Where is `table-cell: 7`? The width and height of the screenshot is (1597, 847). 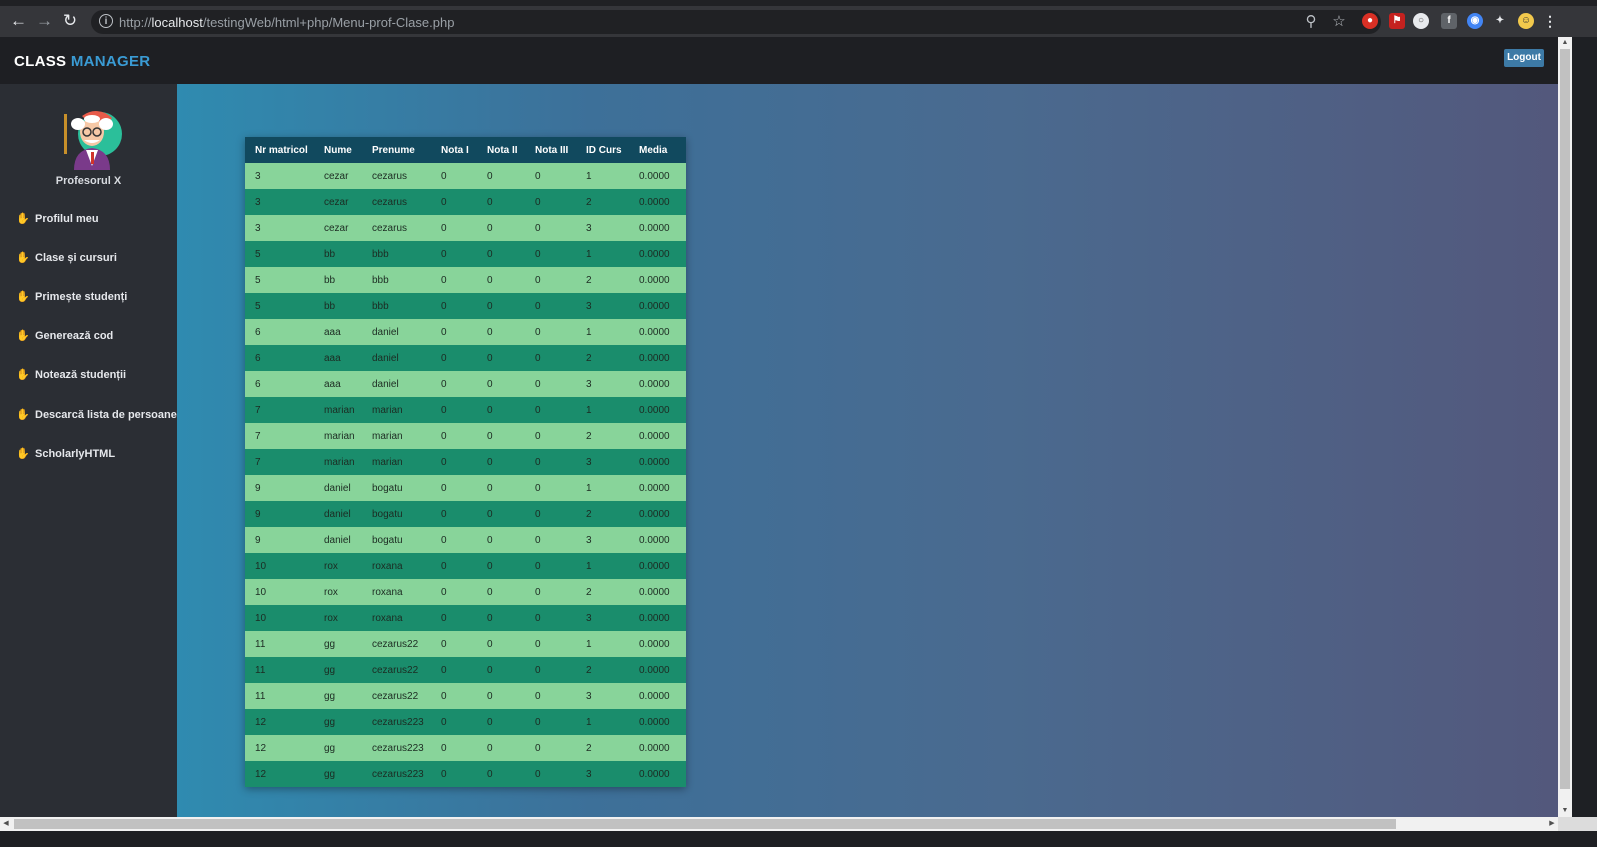 table-cell: 7 is located at coordinates (284, 436).